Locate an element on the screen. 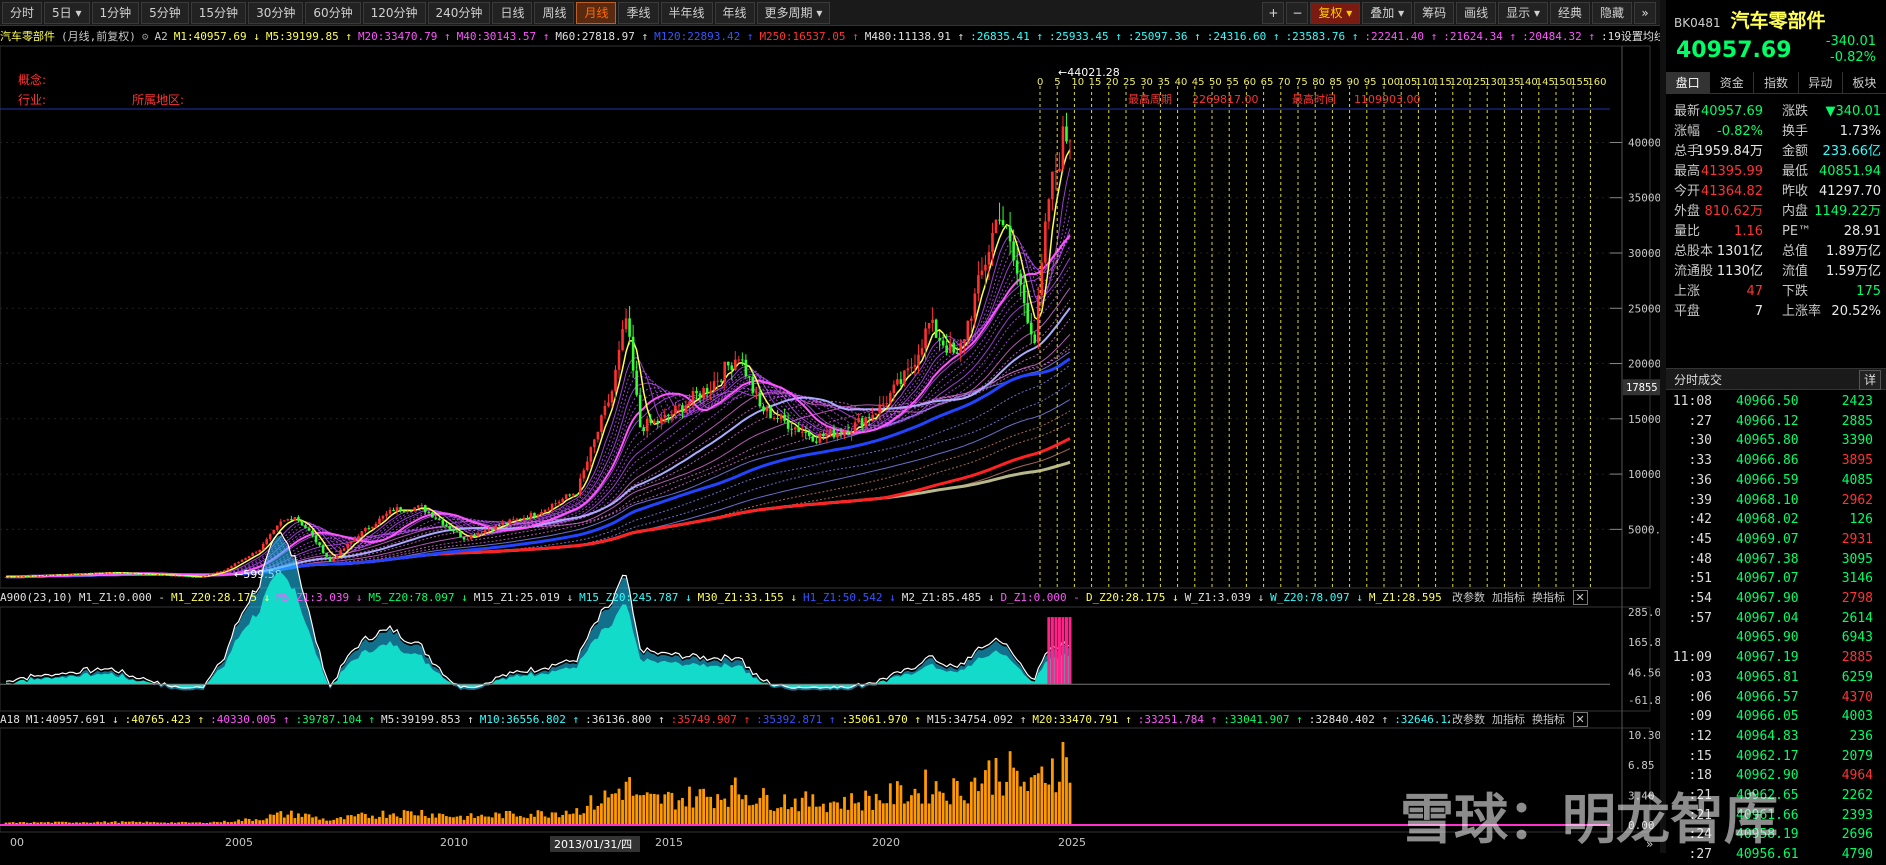 The height and width of the screenshot is (865, 1886). tick-price: 40968.02 is located at coordinates (1767, 520).